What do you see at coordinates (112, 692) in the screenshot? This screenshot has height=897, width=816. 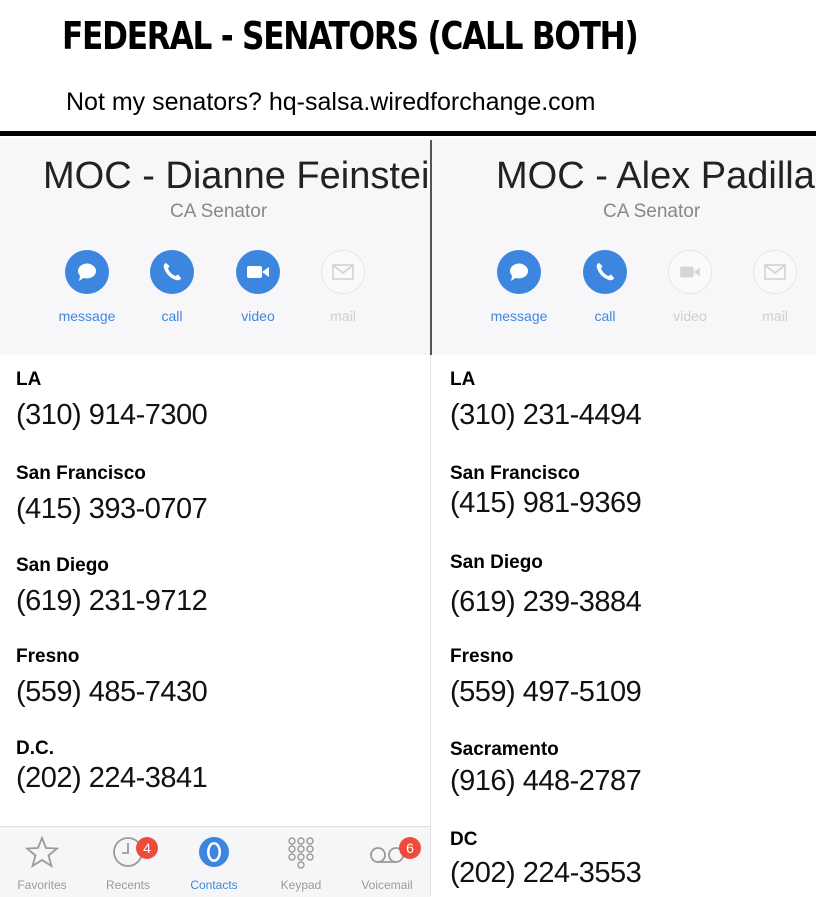 I see `office-phone: (559) 485-7430` at bounding box center [112, 692].